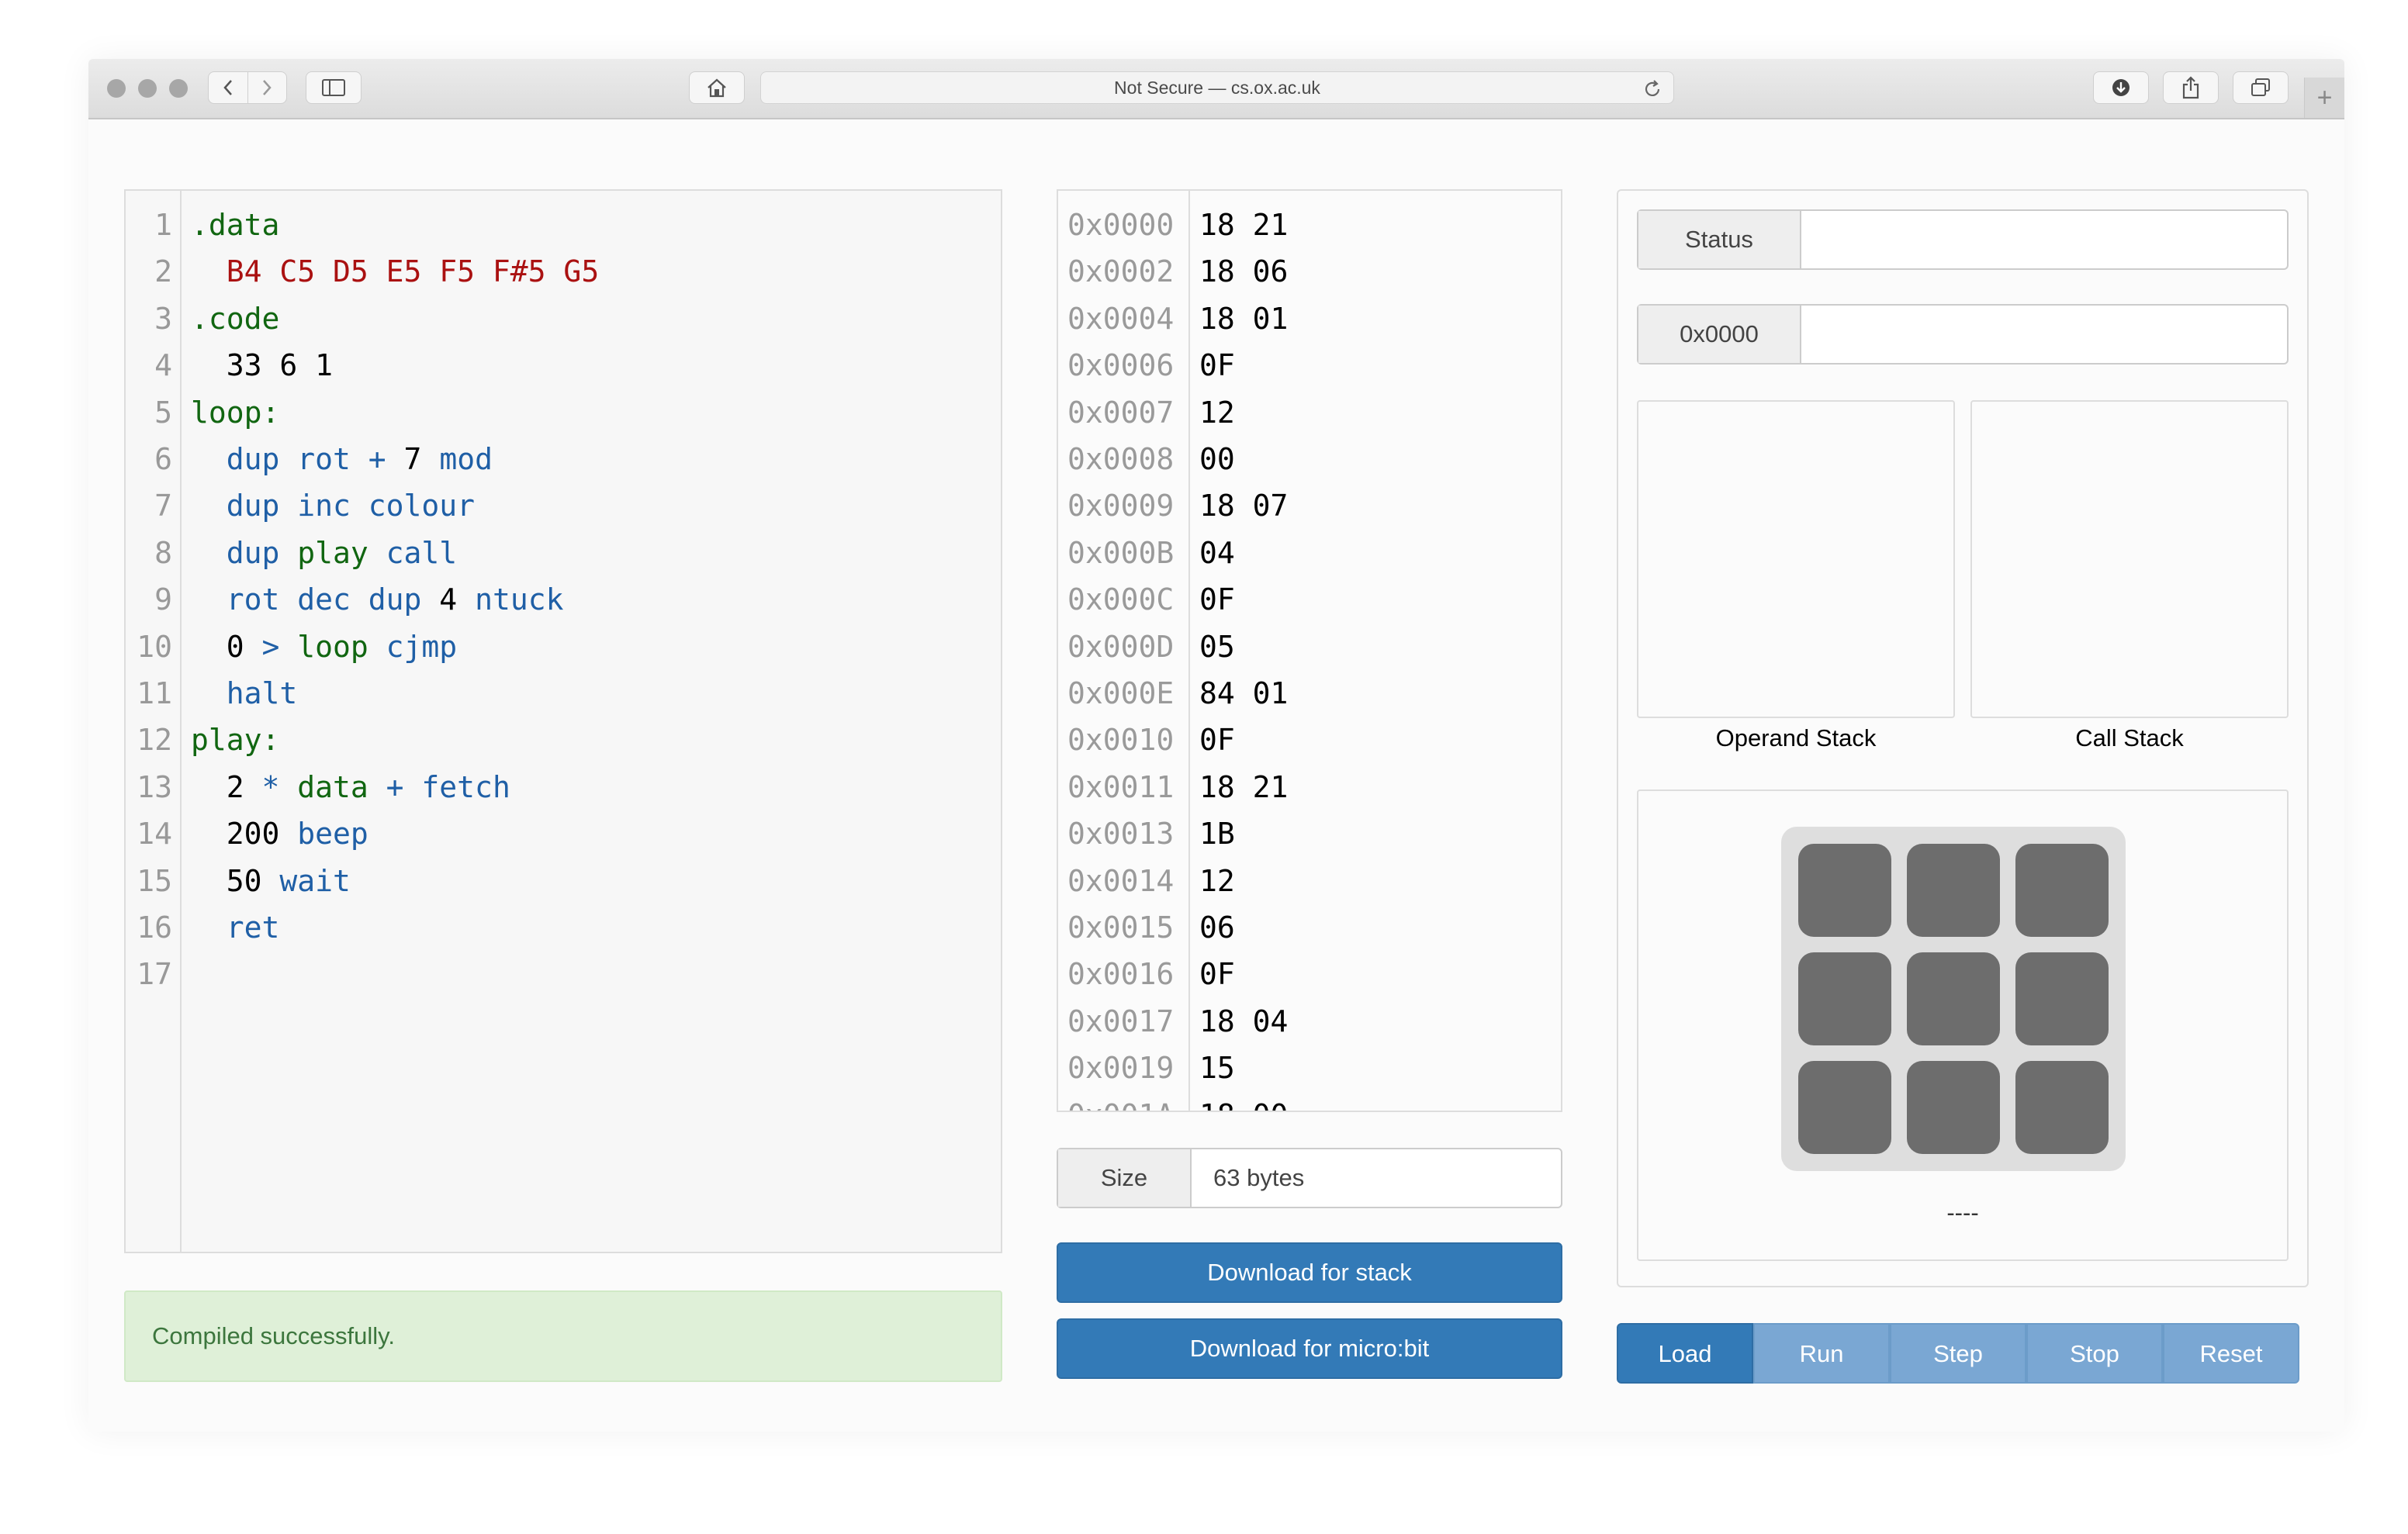  What do you see at coordinates (154, 974) in the screenshot?
I see `line-number: 17` at bounding box center [154, 974].